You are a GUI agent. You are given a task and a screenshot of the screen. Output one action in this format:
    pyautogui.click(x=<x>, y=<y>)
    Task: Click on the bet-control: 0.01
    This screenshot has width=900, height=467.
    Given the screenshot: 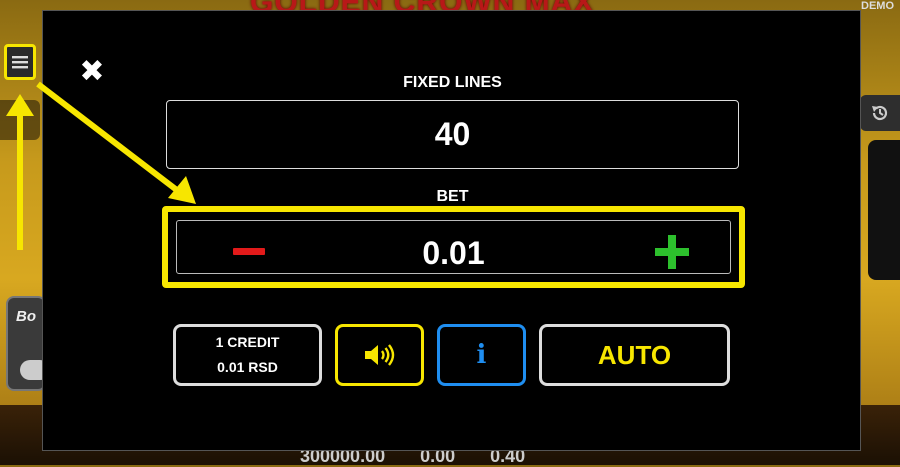 What is the action you would take?
    pyautogui.click(x=453, y=247)
    